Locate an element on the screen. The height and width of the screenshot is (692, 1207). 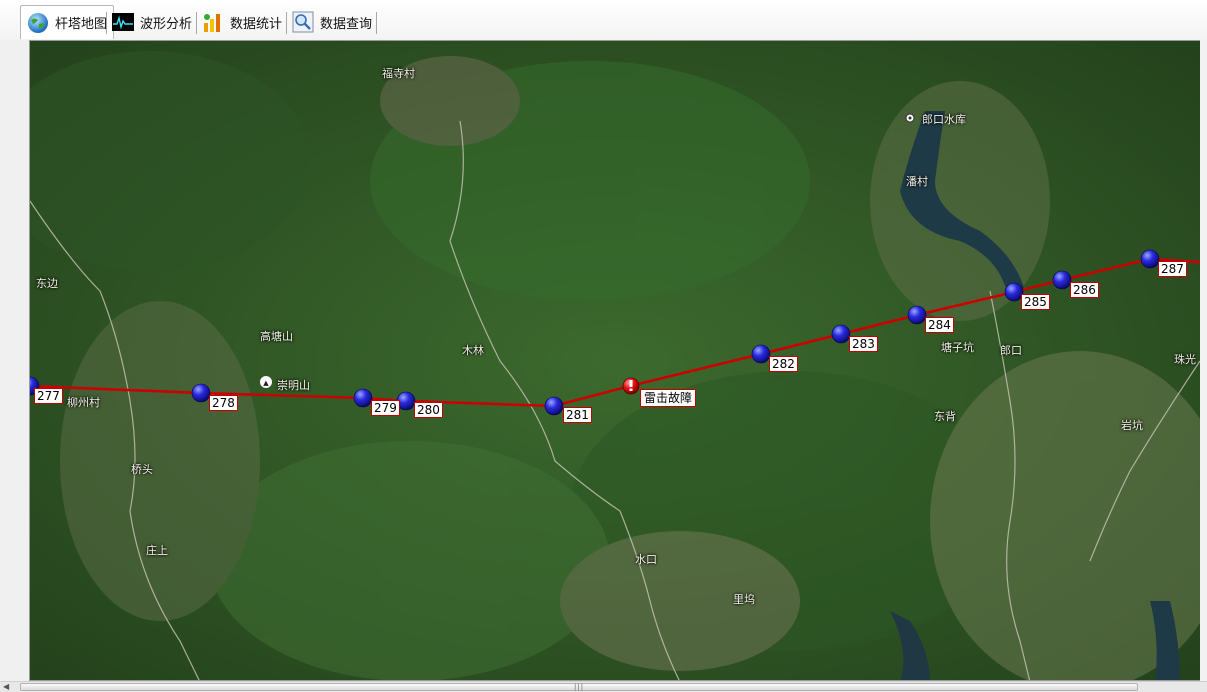
bar-chart-icon is located at coordinates (212, 23).